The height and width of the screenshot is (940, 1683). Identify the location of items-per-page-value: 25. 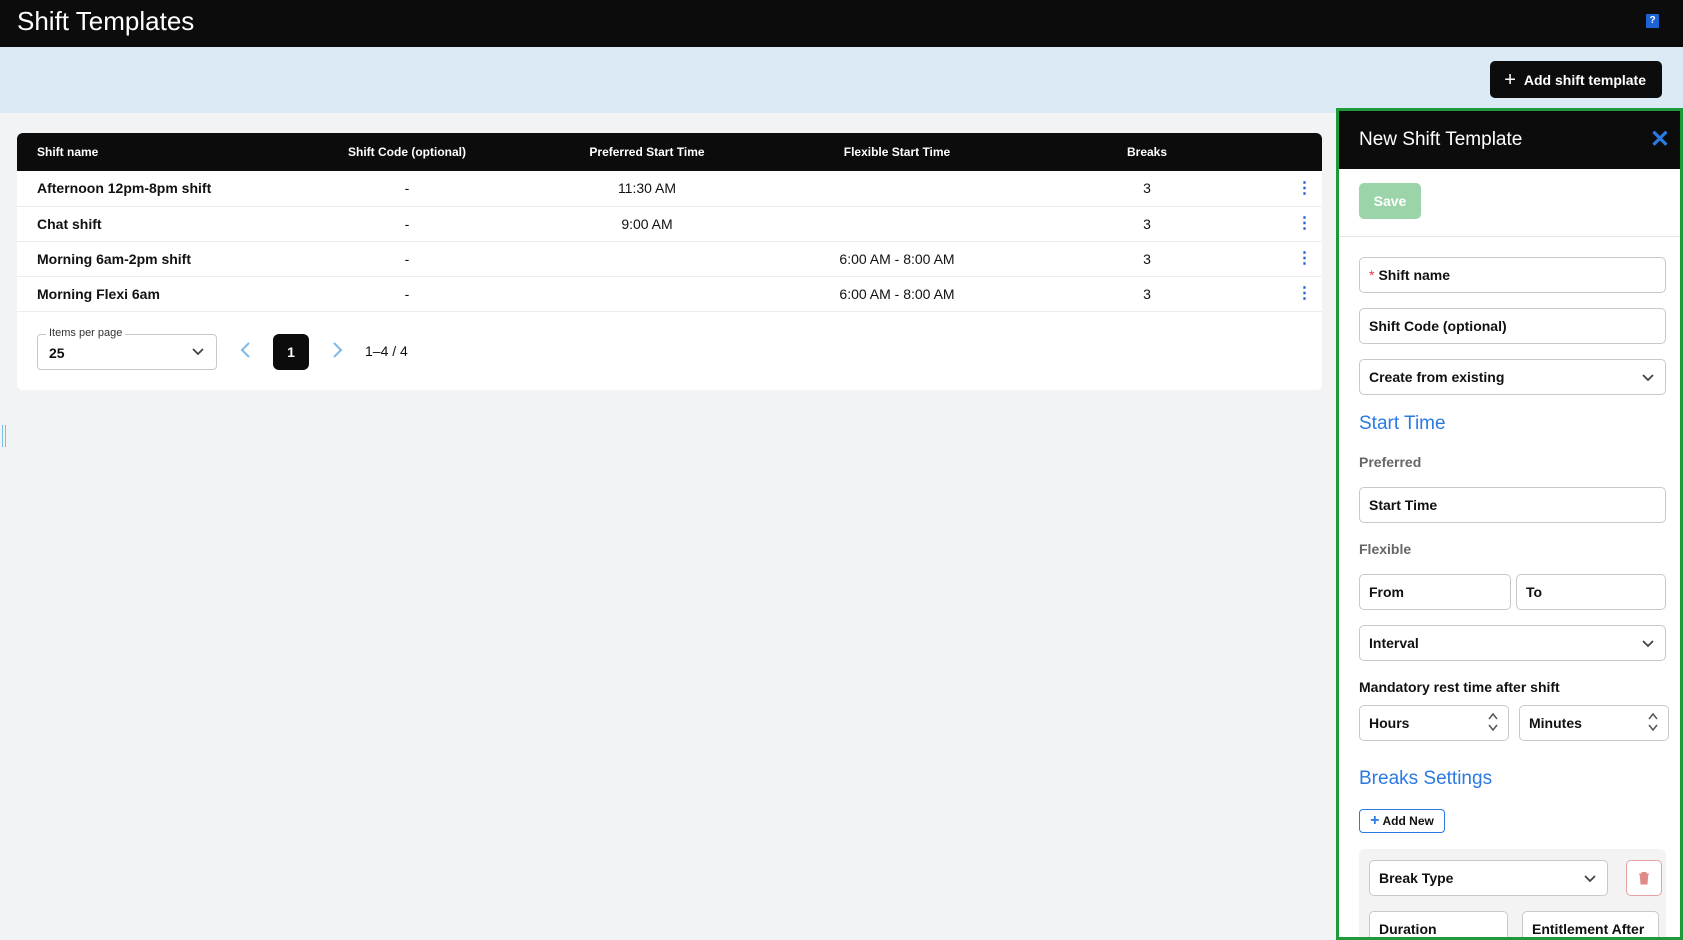
(57, 352).